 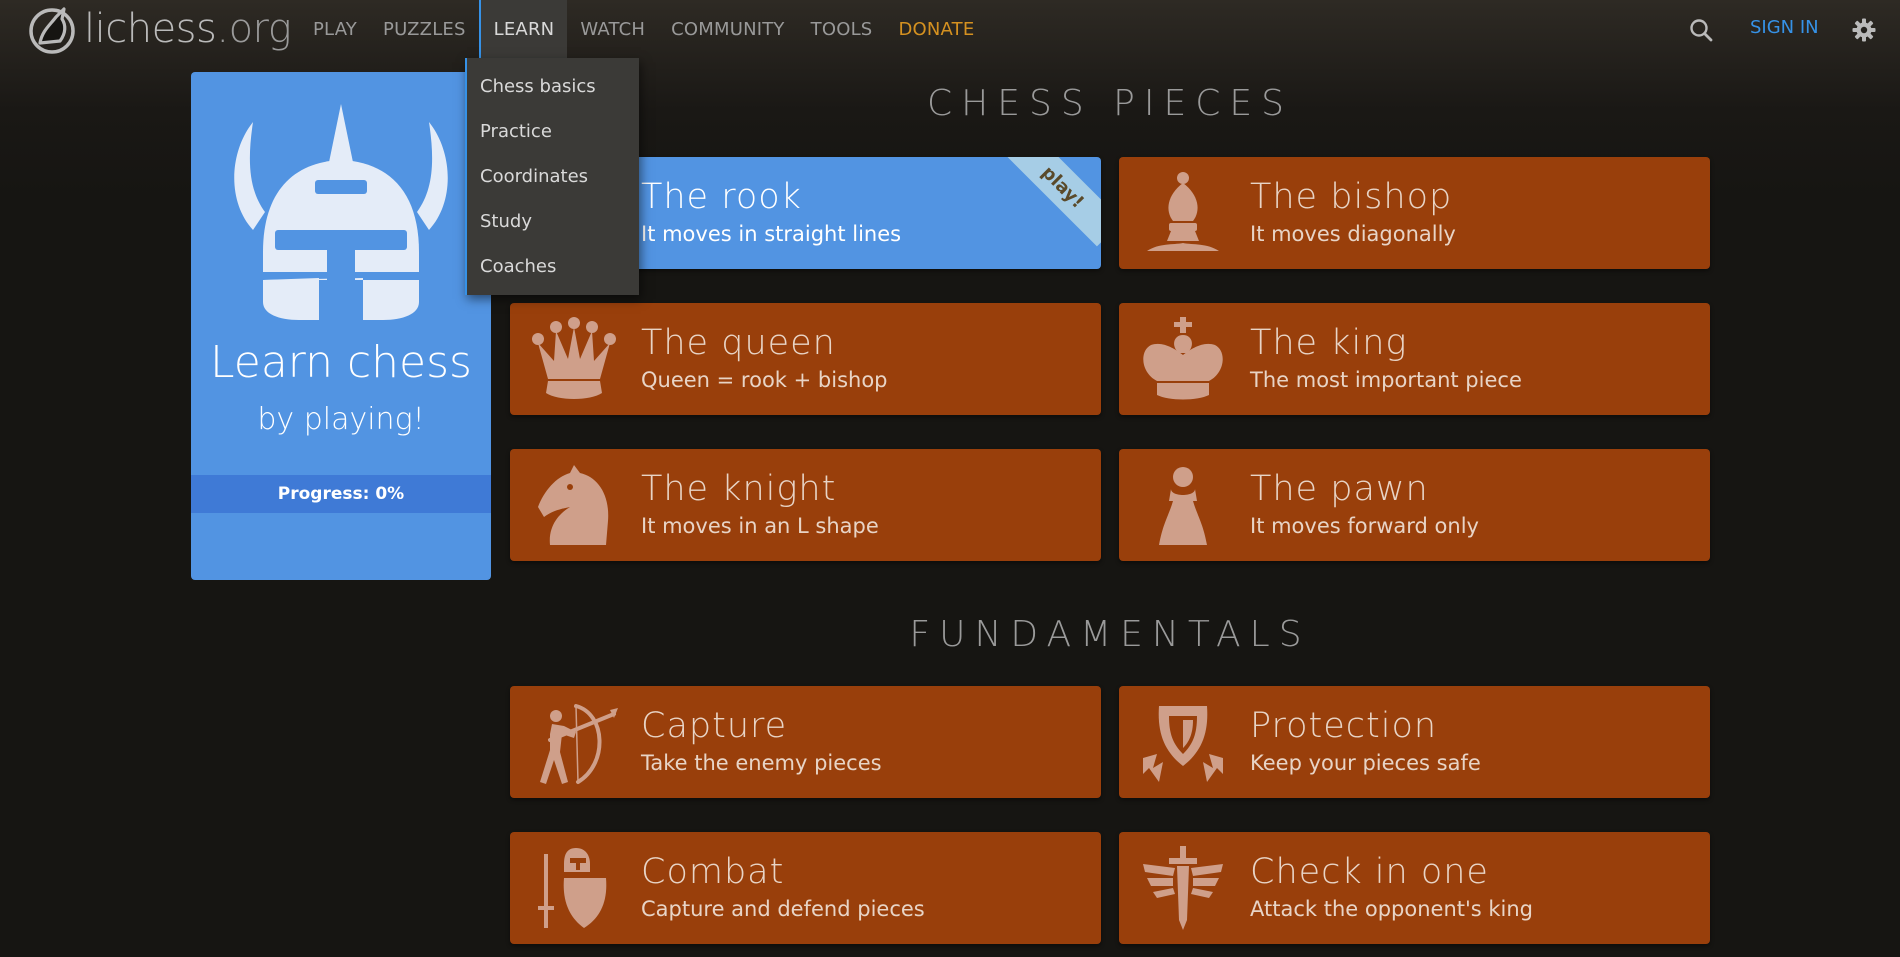 What do you see at coordinates (1110, 103) in the screenshot?
I see `section-title-chess-pieces: CHESS PIECES` at bounding box center [1110, 103].